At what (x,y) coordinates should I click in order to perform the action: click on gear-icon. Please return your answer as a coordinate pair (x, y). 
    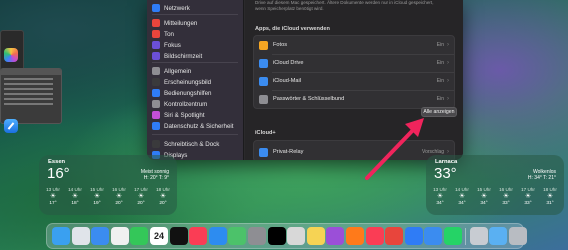
    Looking at the image, I should click on (156, 71).